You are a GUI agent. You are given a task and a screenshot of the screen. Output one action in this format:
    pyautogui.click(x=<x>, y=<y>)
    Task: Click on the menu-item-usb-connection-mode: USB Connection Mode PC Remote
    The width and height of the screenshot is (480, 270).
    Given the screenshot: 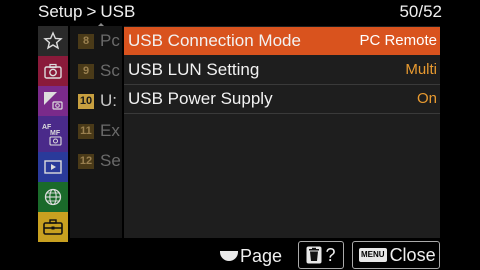 What is the action you would take?
    pyautogui.click(x=282, y=41)
    